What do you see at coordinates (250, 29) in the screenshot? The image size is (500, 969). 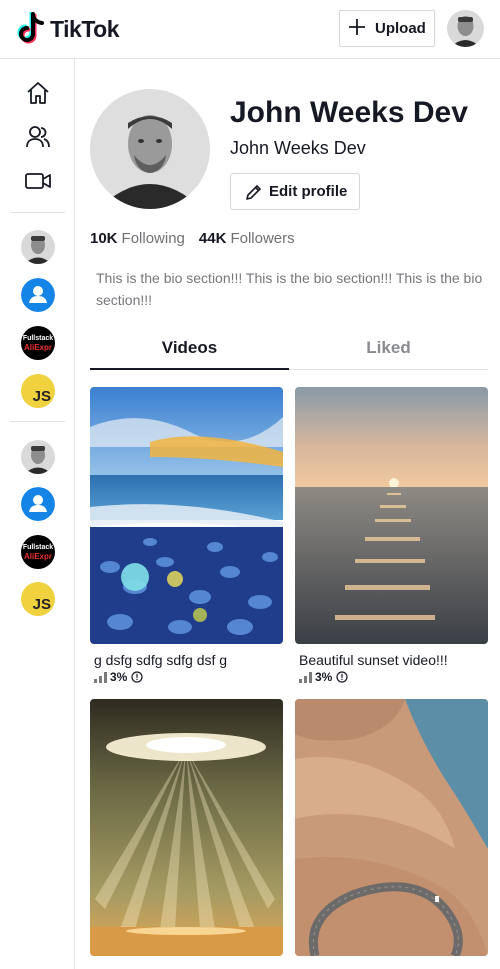 I see `top-header: TikTok Upload` at bounding box center [250, 29].